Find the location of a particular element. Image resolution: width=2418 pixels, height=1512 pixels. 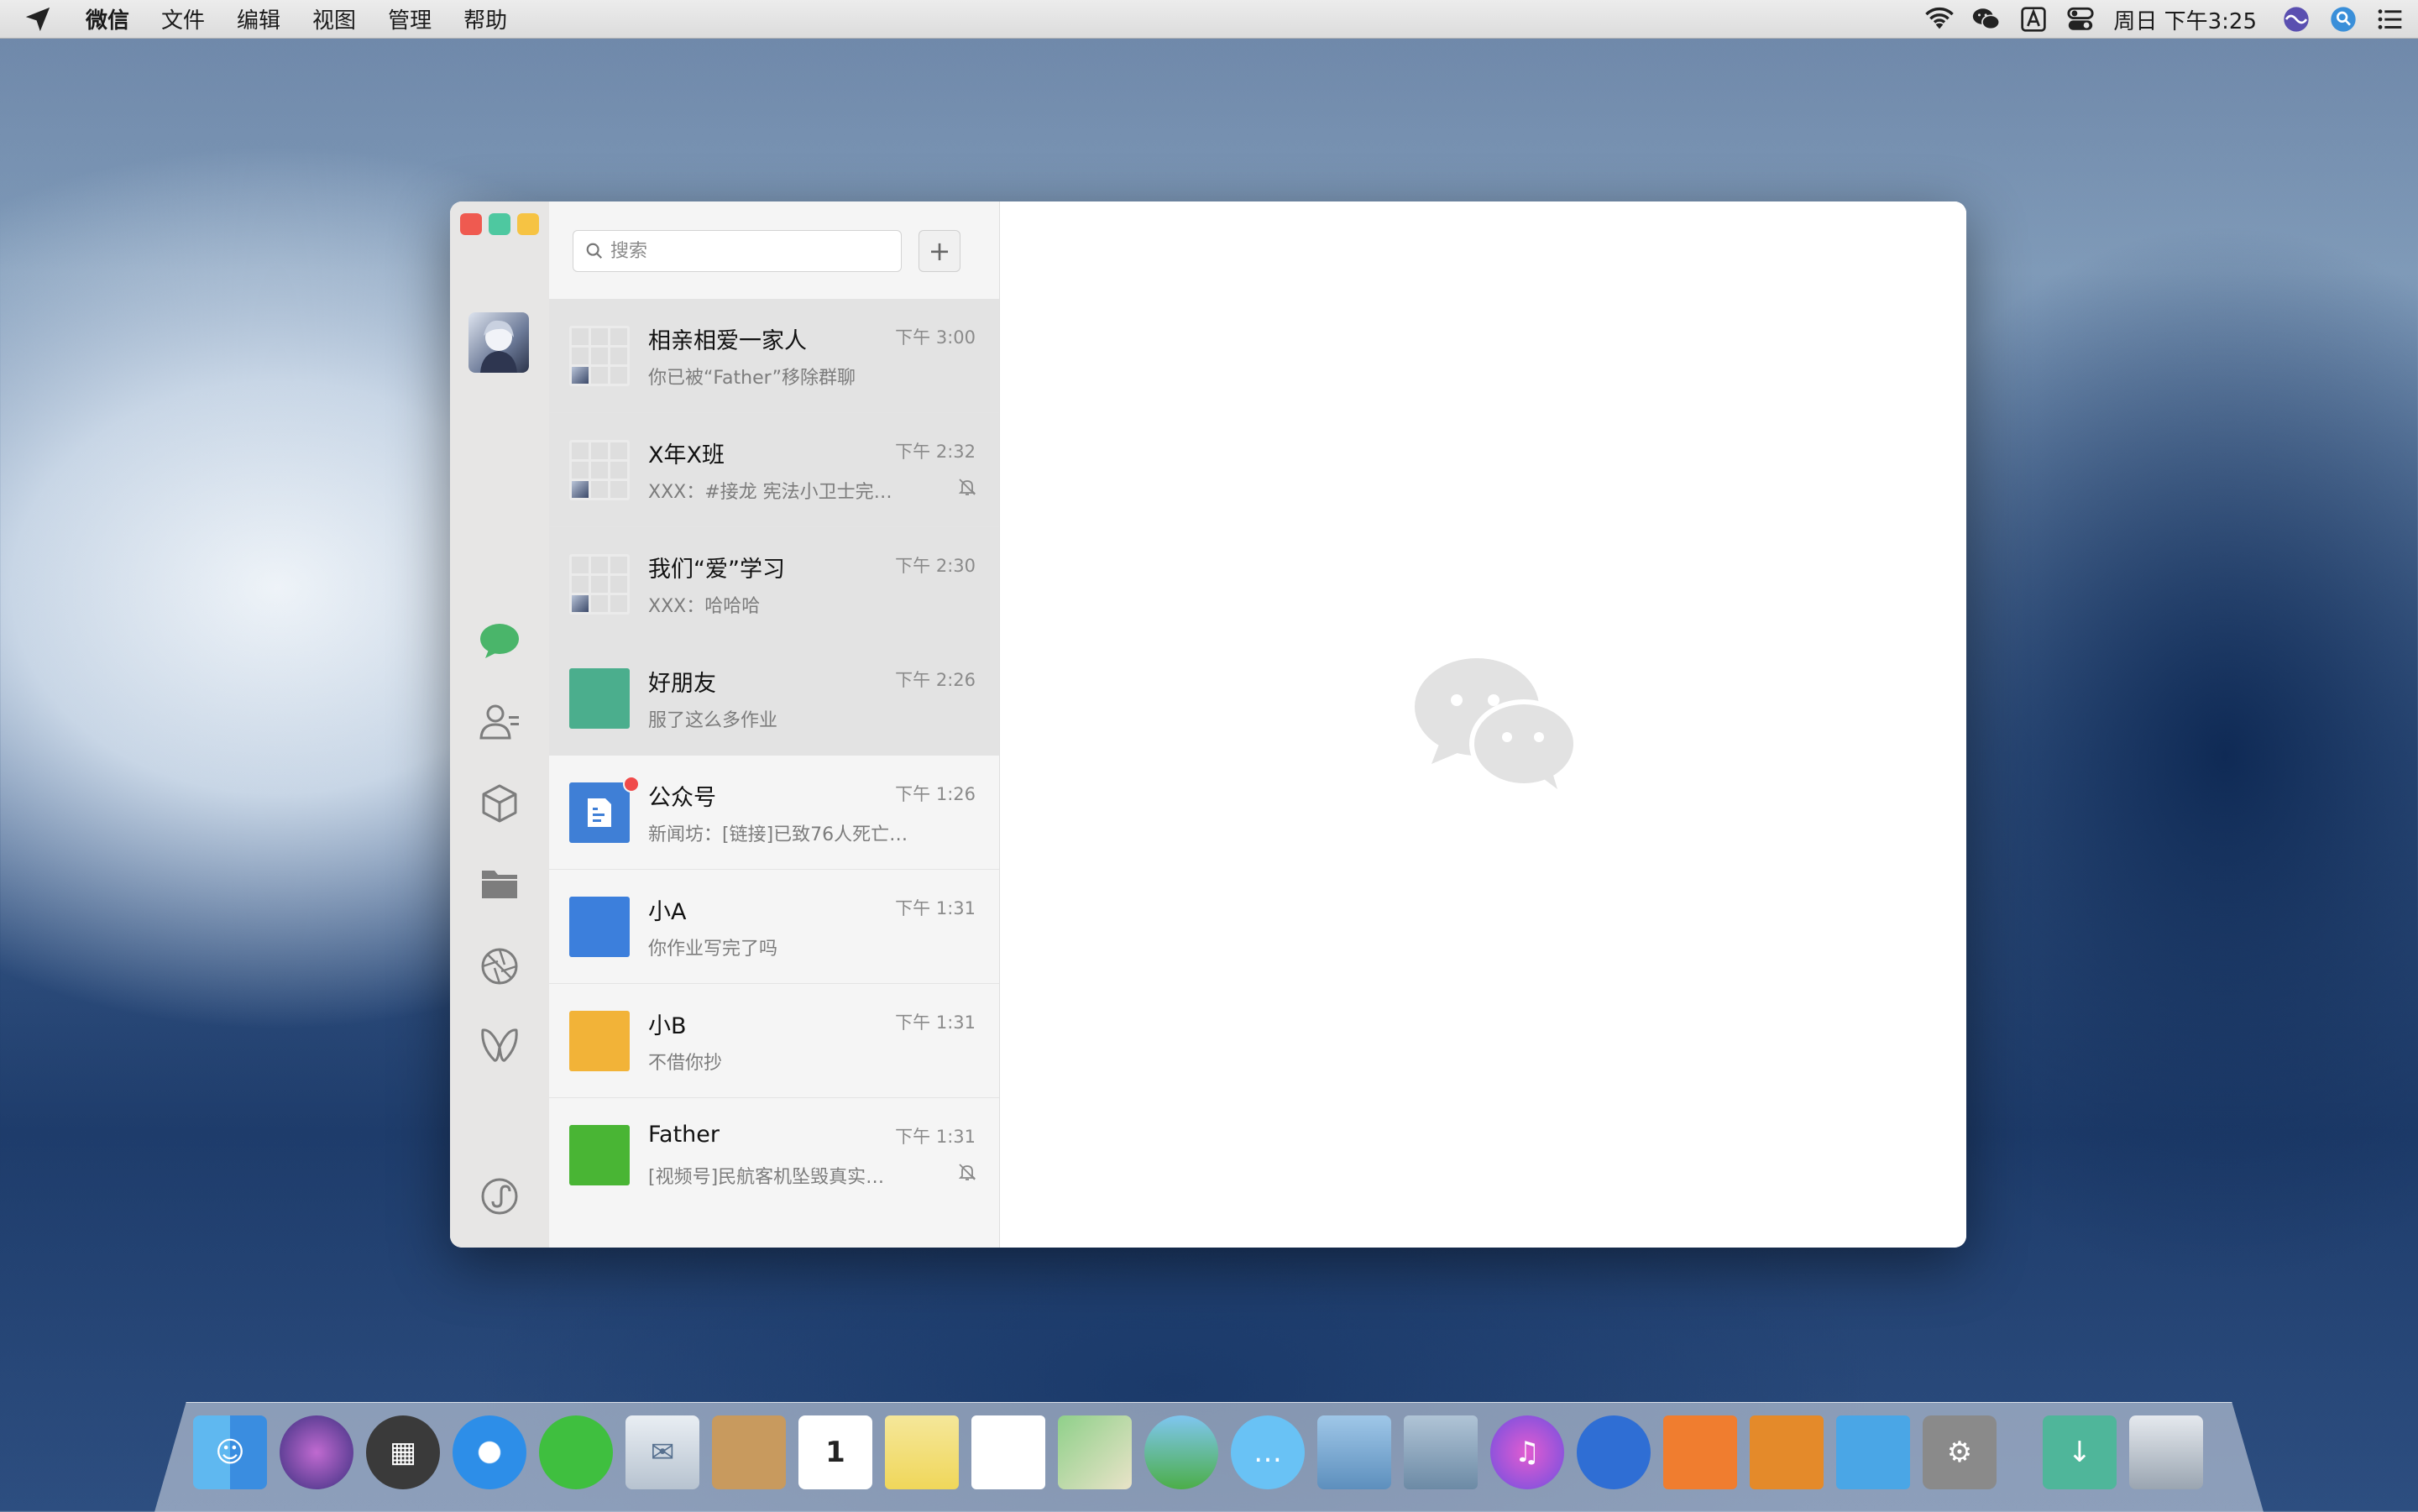

chat-time: 下午 2:26 is located at coordinates (935, 680).